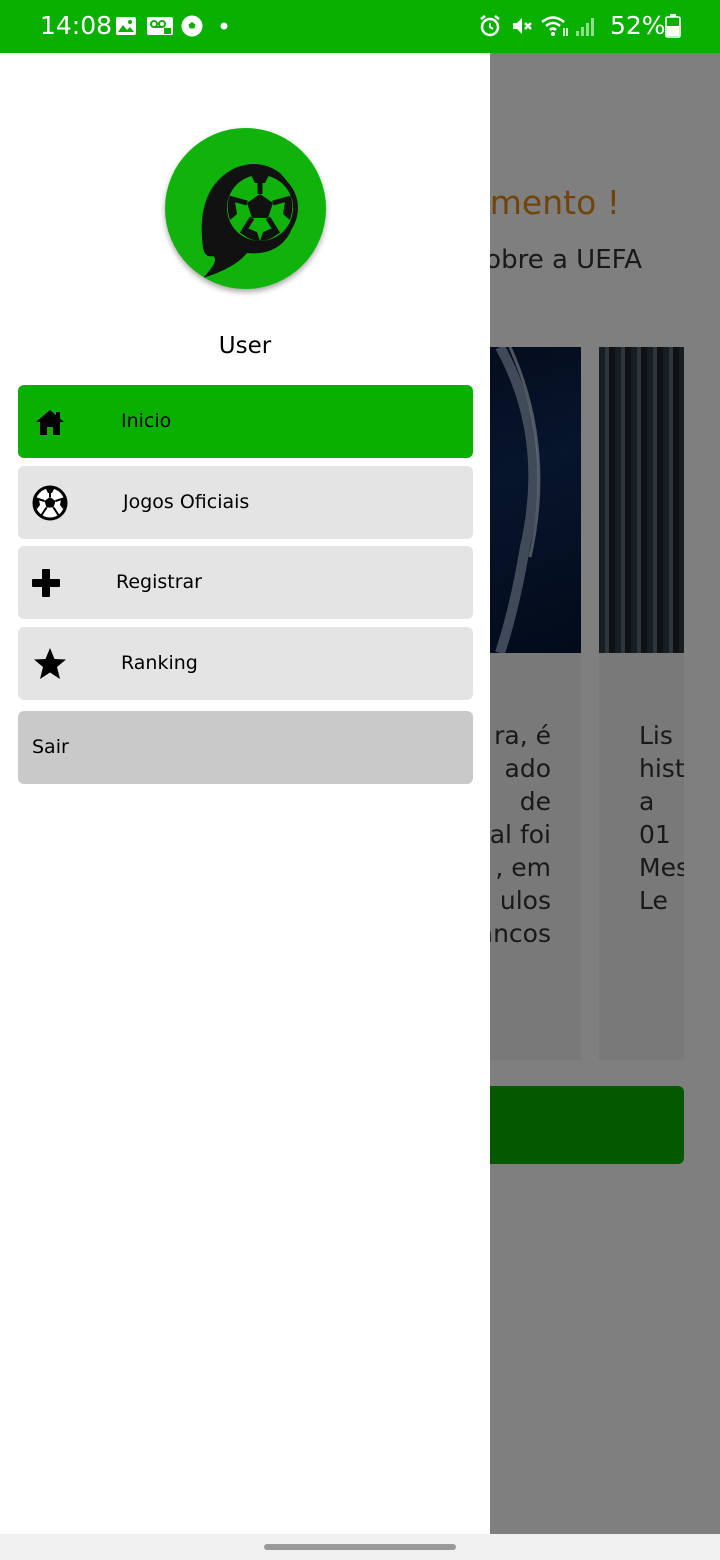 This screenshot has height=1560, width=720. I want to click on home-gesture-handle, so click(360, 1547).